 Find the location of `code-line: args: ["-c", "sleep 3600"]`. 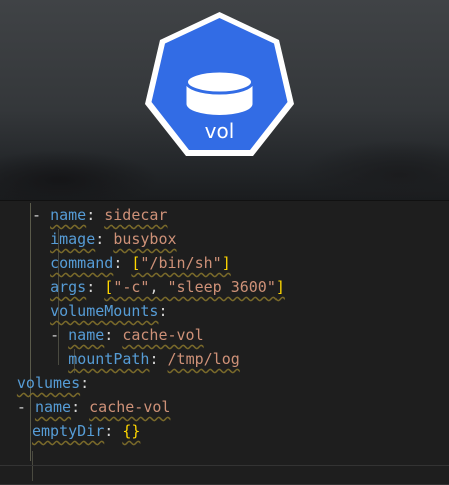

code-line: args: ["-c", "sleep 3600"] is located at coordinates (249, 287).